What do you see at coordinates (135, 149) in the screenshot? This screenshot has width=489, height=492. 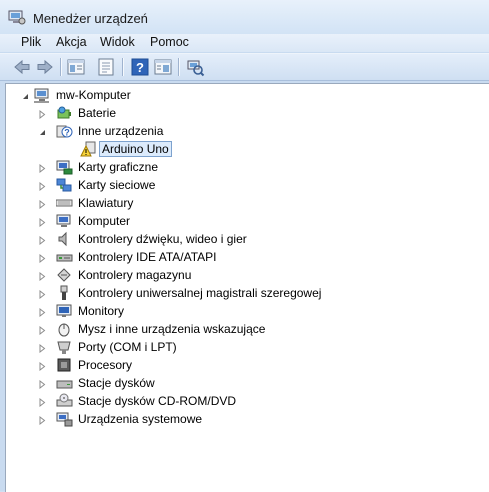 I see `tree-item-label: Arduino Uno` at bounding box center [135, 149].